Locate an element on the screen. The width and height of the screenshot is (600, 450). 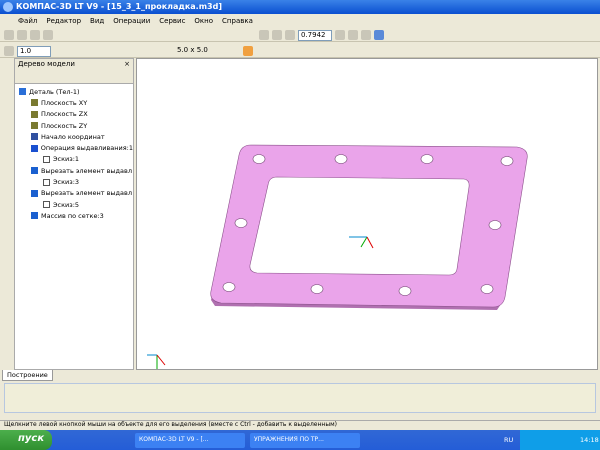
tree-item-label: Плоскость ZX is located at coordinates (64, 114).